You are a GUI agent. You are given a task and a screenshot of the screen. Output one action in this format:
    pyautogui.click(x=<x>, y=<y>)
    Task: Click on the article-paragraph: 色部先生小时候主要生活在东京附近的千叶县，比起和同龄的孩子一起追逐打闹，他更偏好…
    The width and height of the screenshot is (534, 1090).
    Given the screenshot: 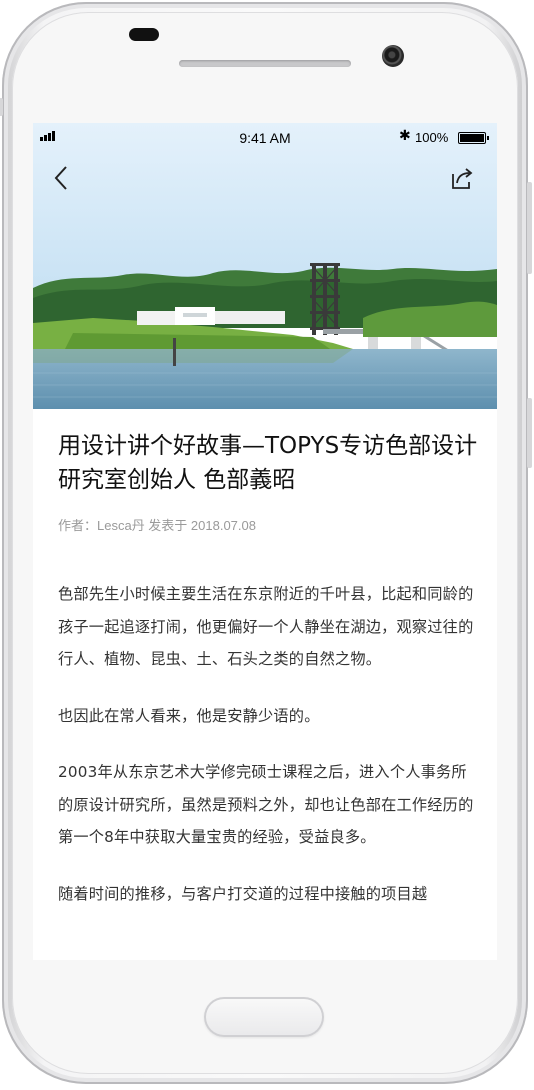 What is the action you would take?
    pyautogui.click(x=266, y=626)
    